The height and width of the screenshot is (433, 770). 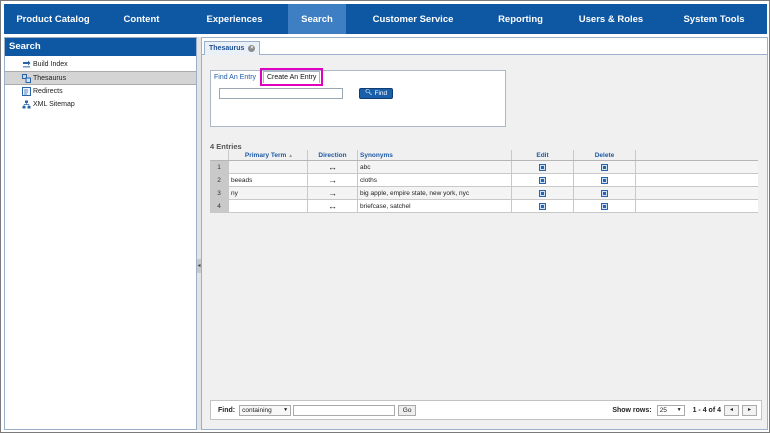 I want to click on column-header-synonyms: Synonyms, so click(x=435, y=155).